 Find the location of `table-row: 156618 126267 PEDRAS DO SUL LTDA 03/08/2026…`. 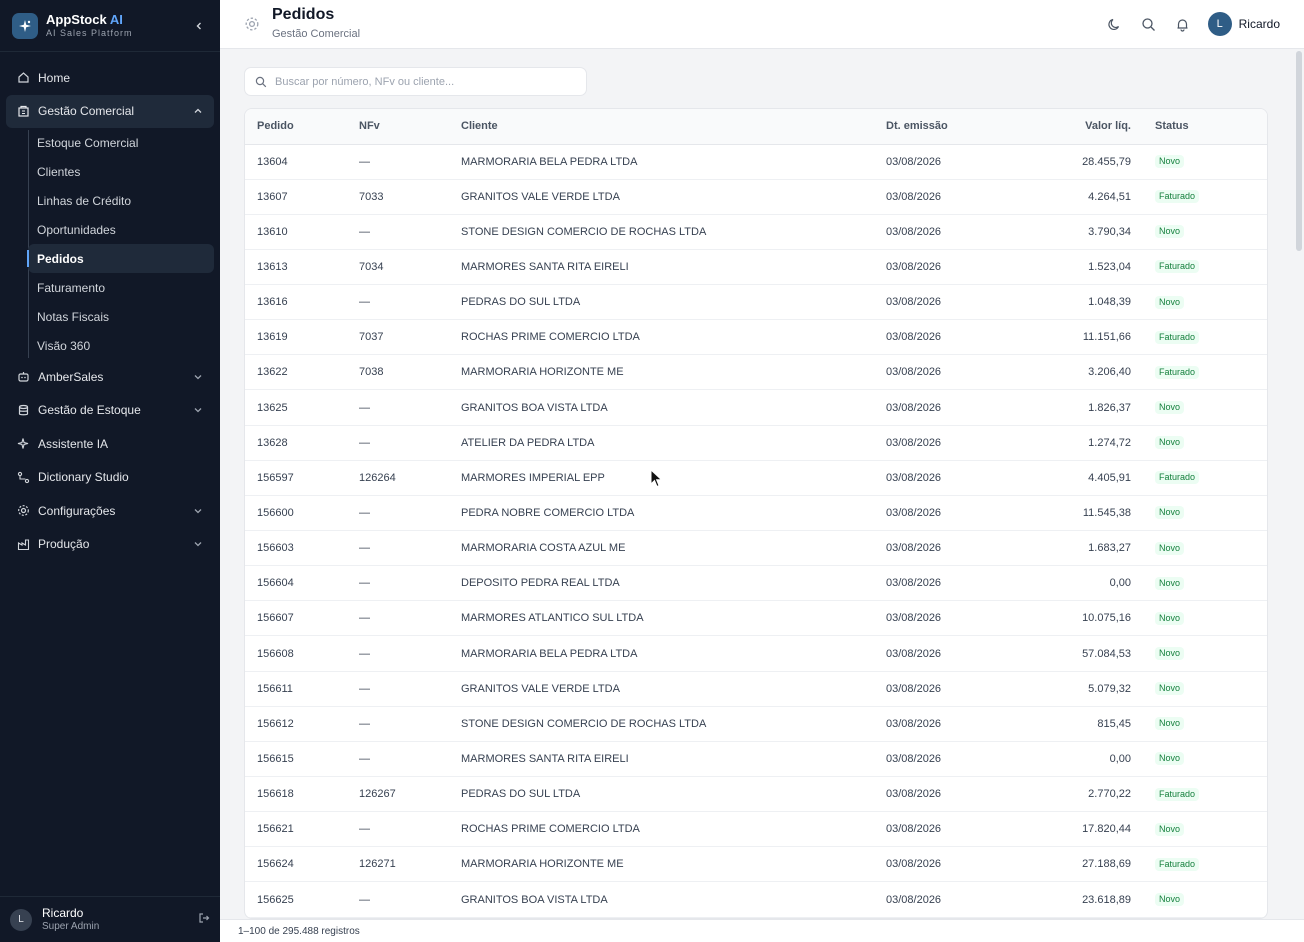

table-row: 156618 126267 PEDRAS DO SUL LTDA 03/08/2026… is located at coordinates (756, 794).